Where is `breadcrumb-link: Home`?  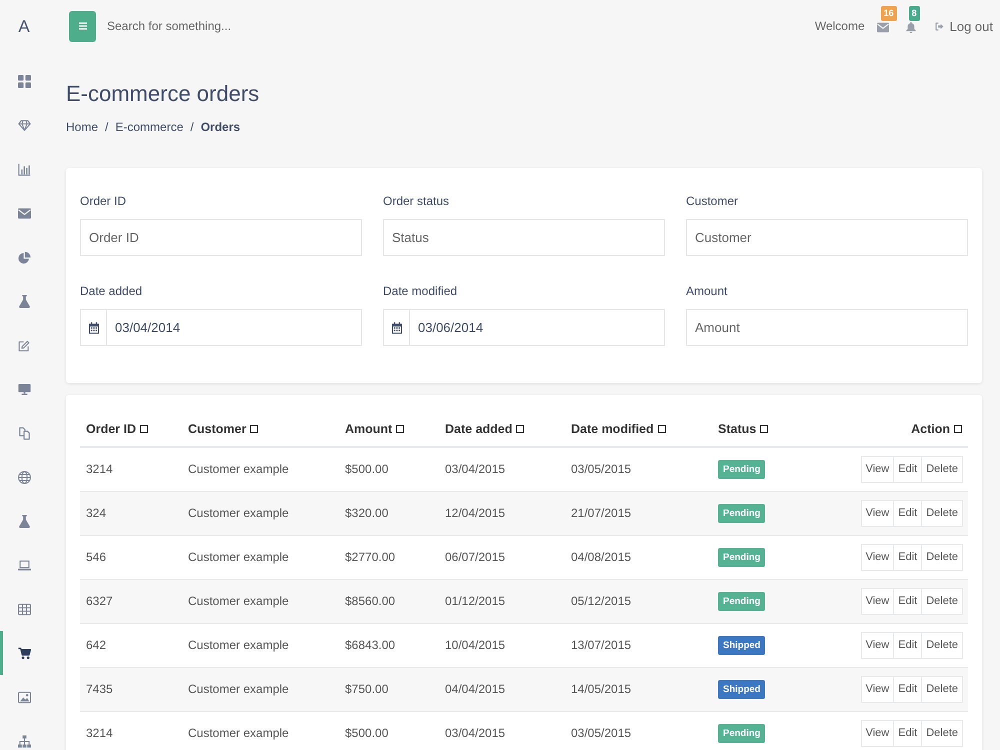
breadcrumb-link: Home is located at coordinates (82, 127).